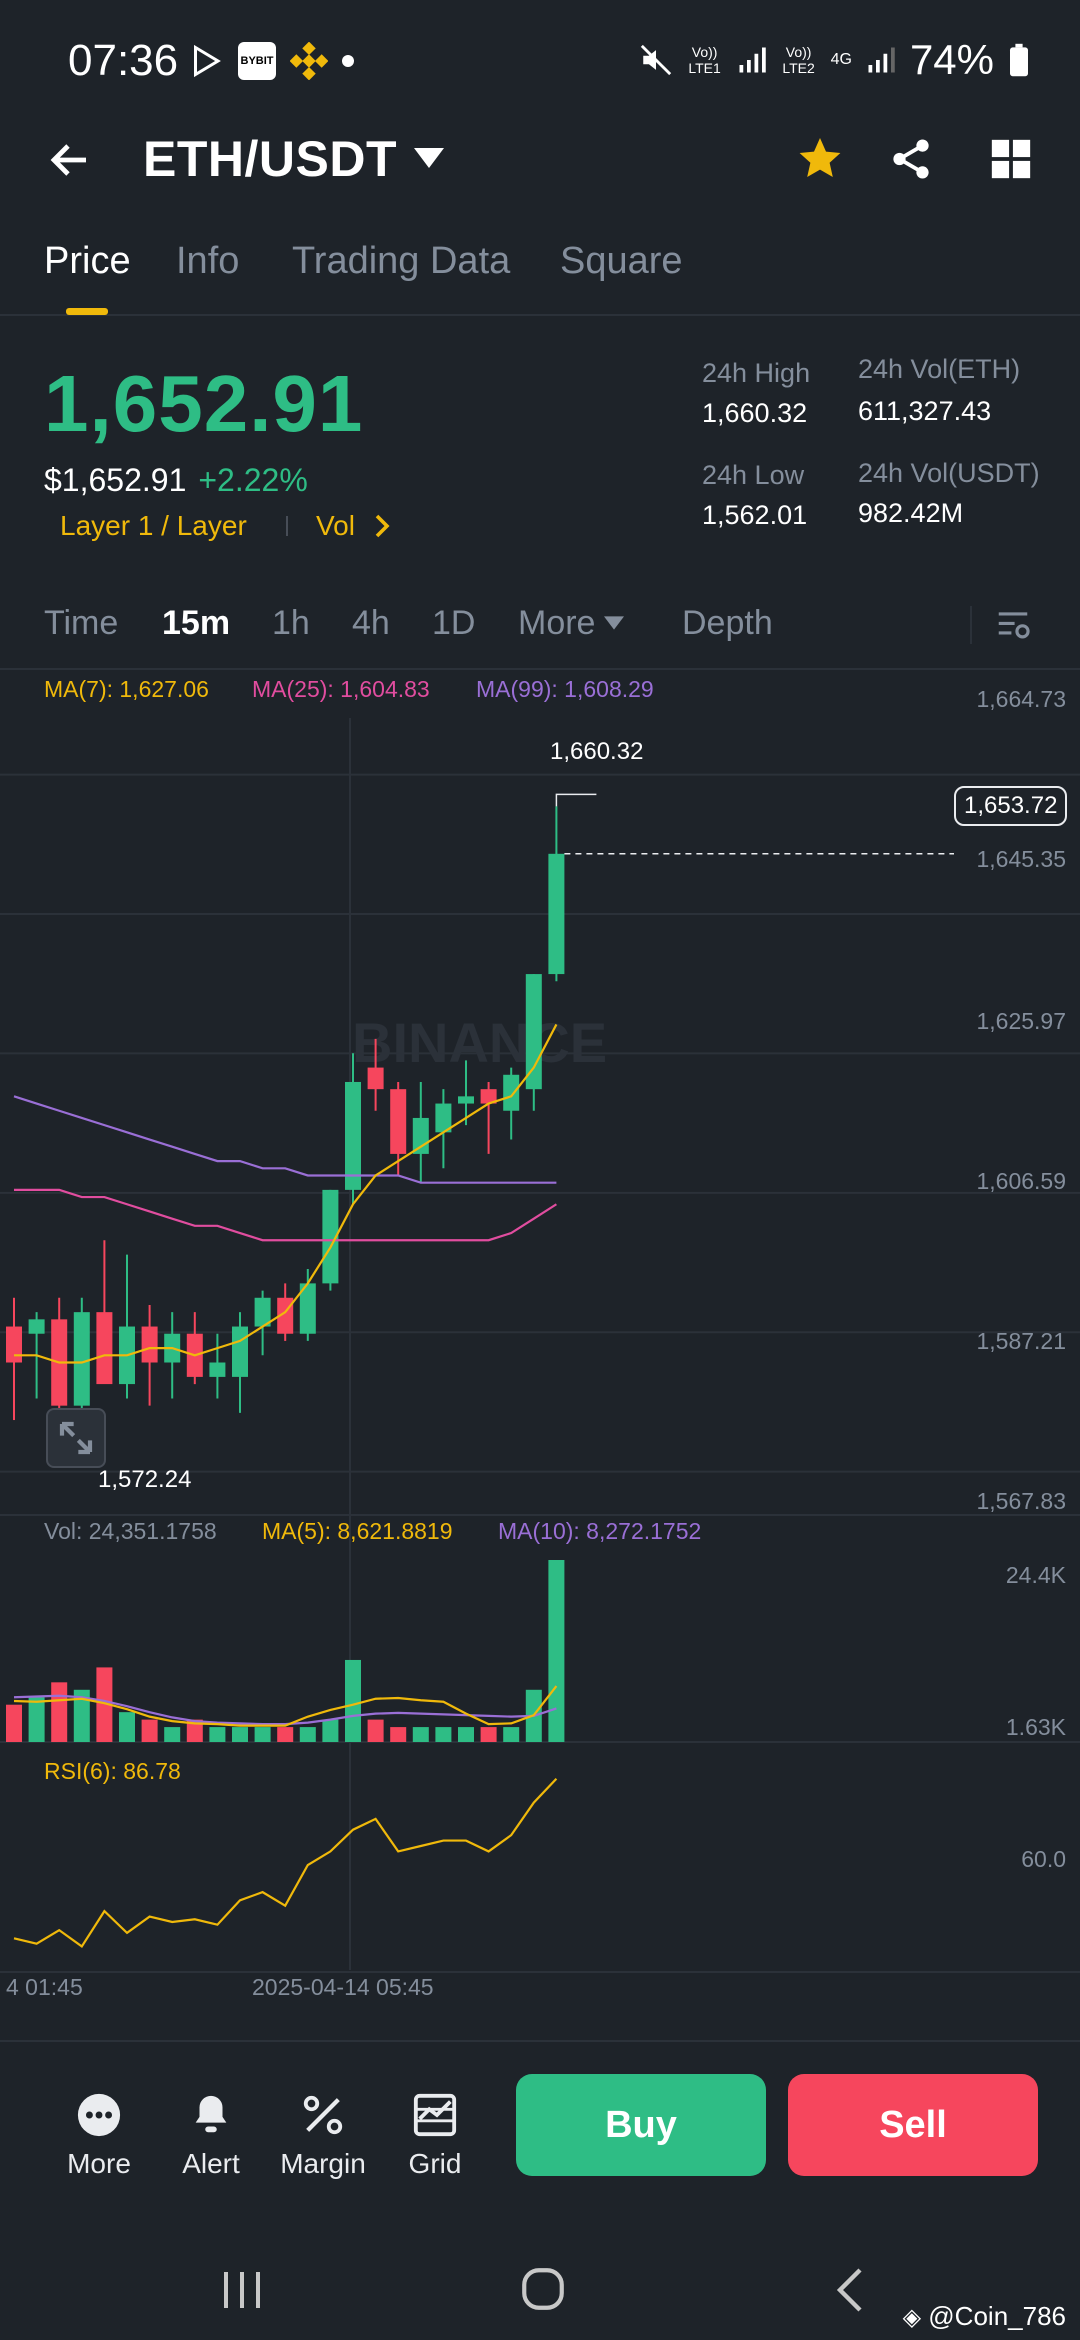 The width and height of the screenshot is (1080, 2340). I want to click on star-icon, so click(820, 158).